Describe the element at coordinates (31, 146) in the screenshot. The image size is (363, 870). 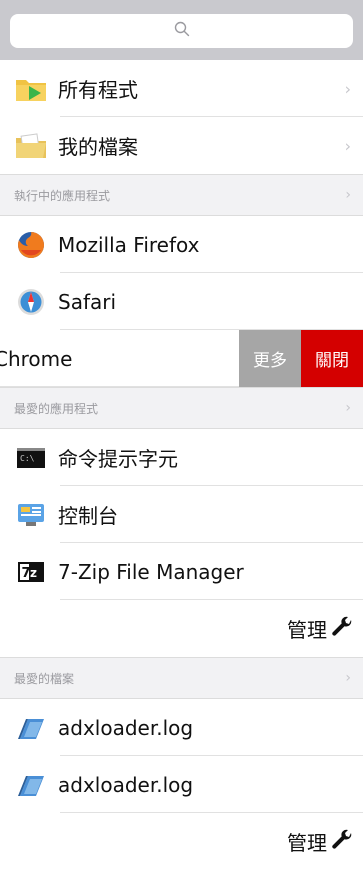
I see `documents-folder-icon` at that location.